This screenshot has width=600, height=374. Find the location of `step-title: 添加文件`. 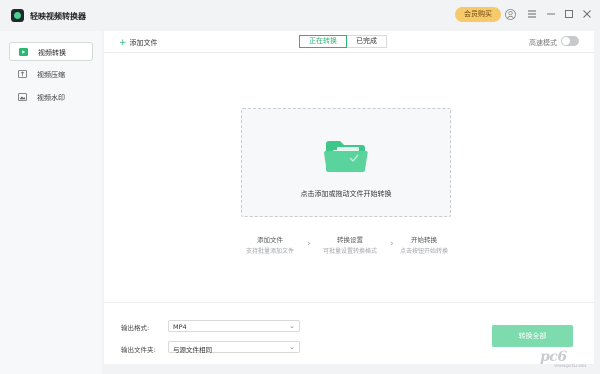

step-title: 添加文件 is located at coordinates (270, 240).